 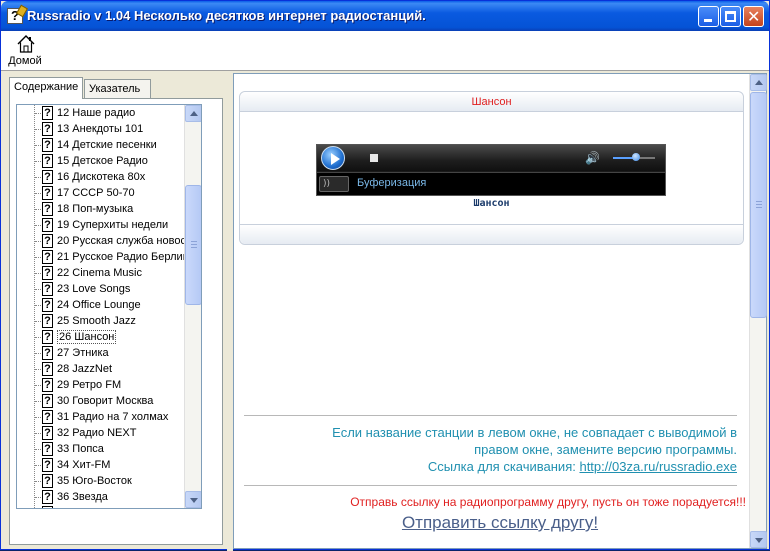 What do you see at coordinates (385, 51) in the screenshot?
I see `toolbar: Домой` at bounding box center [385, 51].